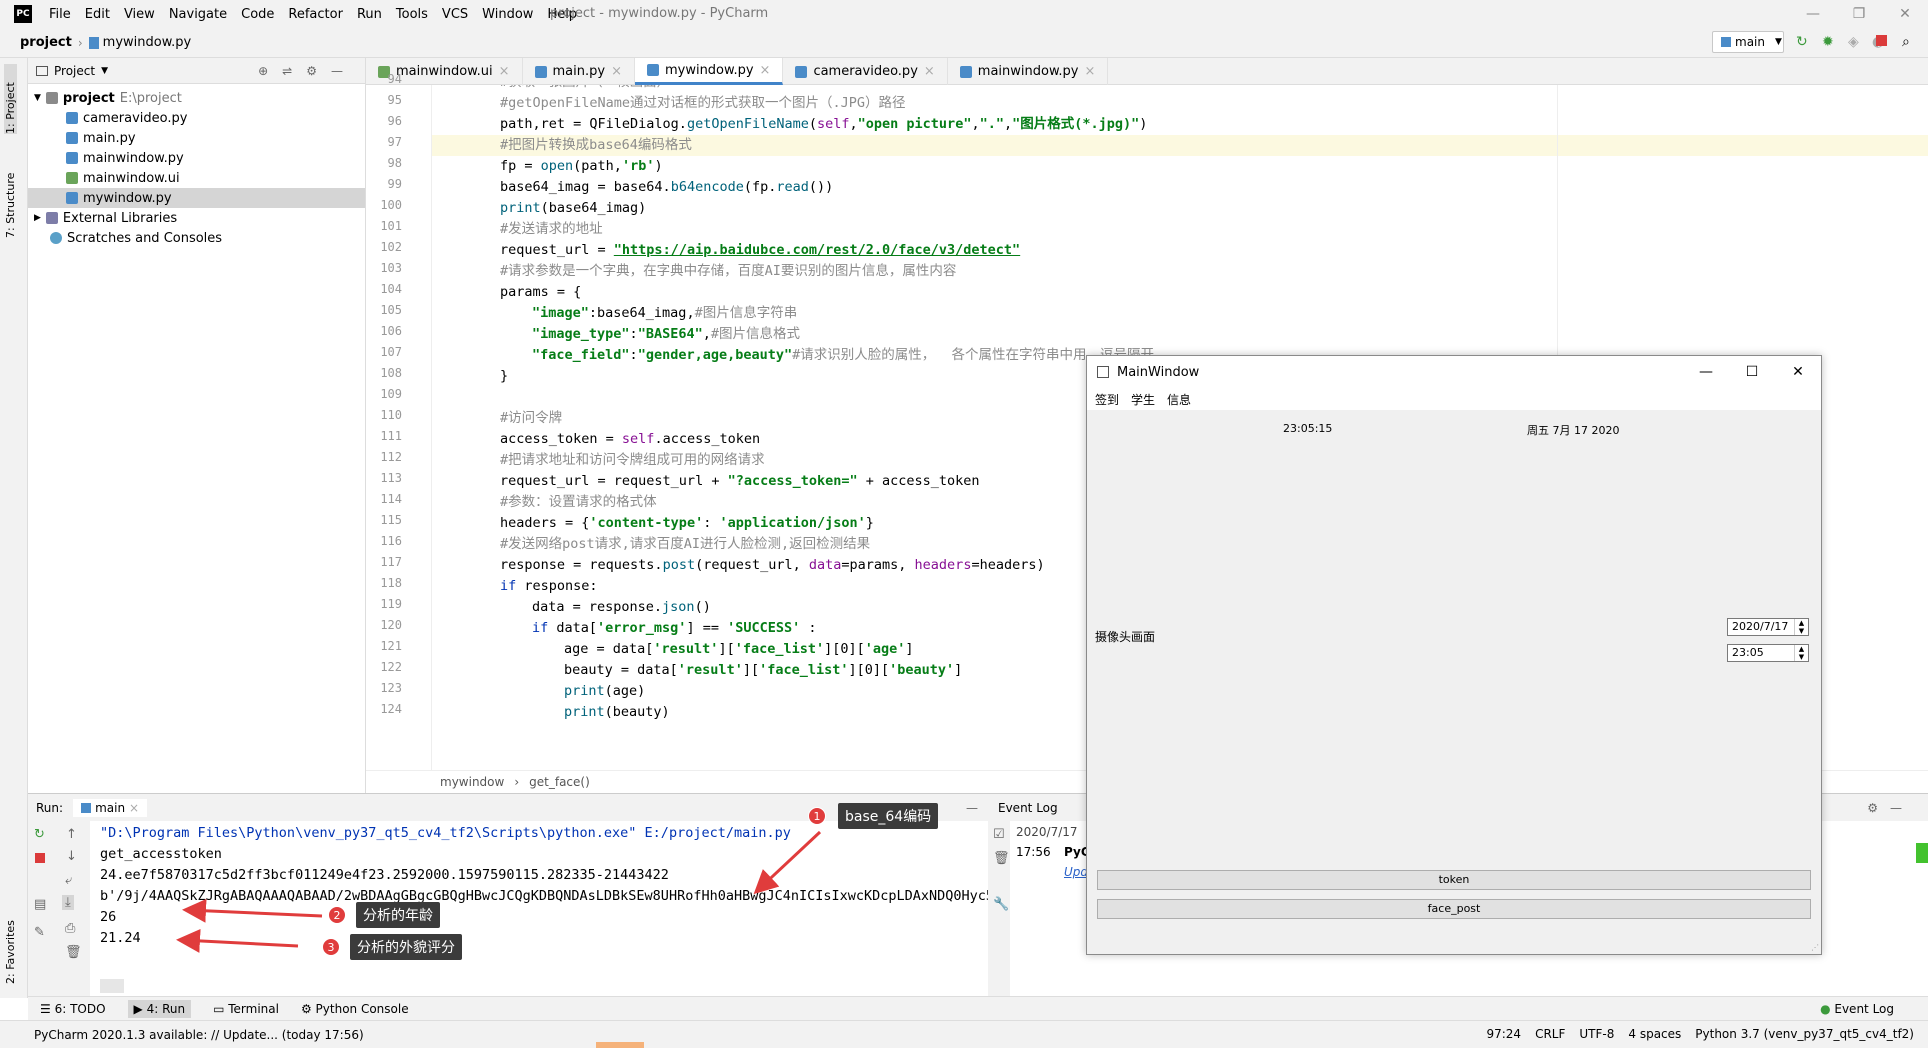  I want to click on annotation-badge: 2, so click(337, 915).